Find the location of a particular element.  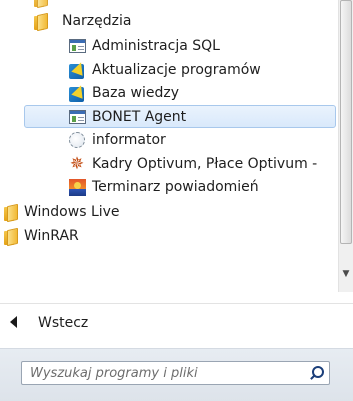

scroll-down-arrow-icon: ▼ is located at coordinates (346, 274).